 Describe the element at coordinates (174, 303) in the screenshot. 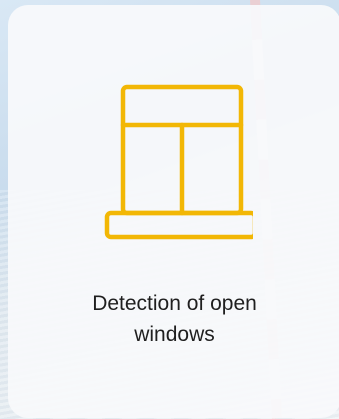

I see `caption-line-1: Detection of open` at that location.